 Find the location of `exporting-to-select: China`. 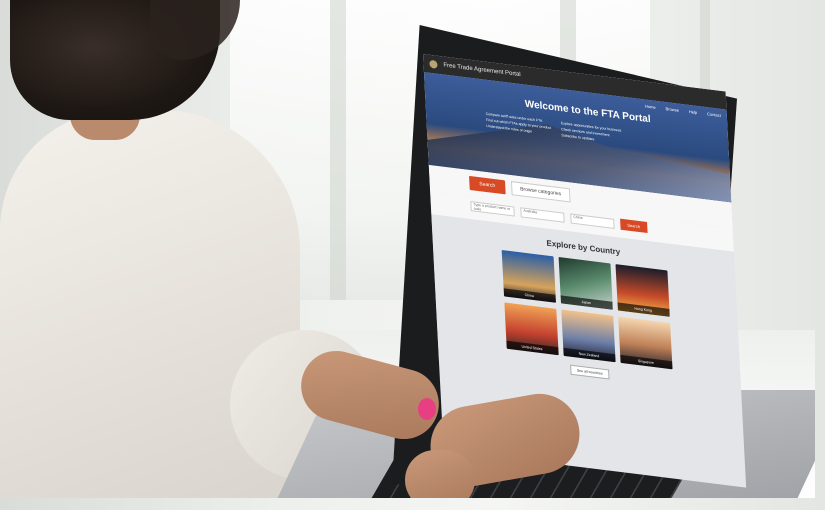

exporting-to-select: China is located at coordinates (592, 220).